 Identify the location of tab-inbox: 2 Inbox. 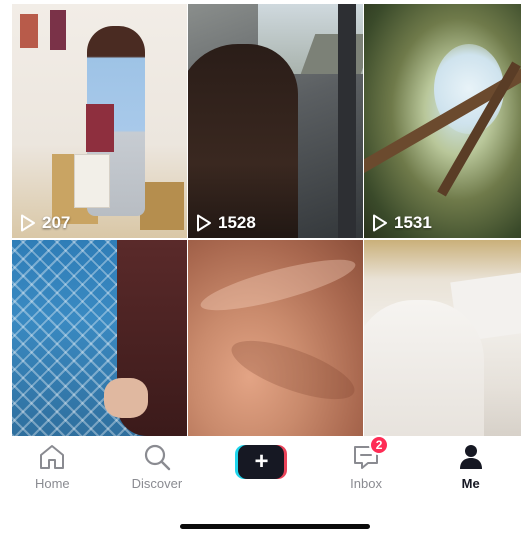
(366, 463).